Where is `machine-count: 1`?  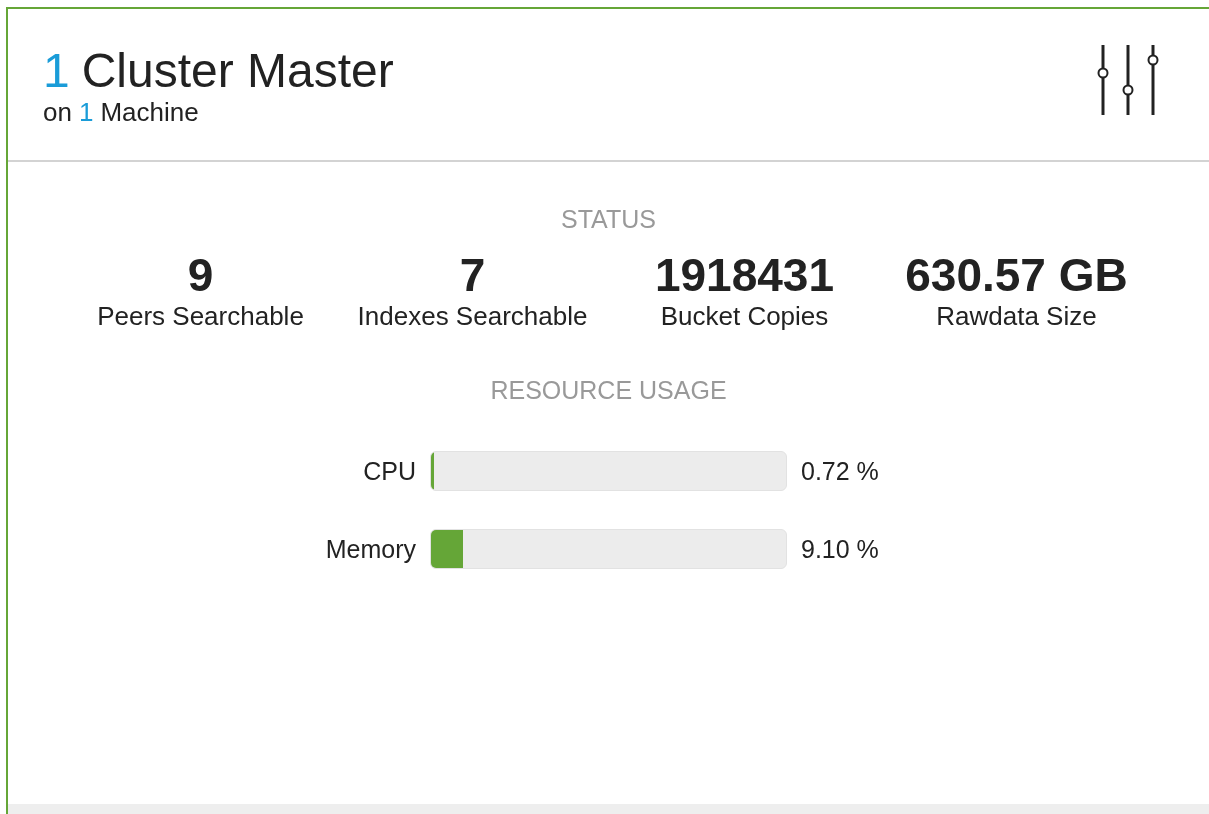
machine-count: 1 is located at coordinates (86, 111).